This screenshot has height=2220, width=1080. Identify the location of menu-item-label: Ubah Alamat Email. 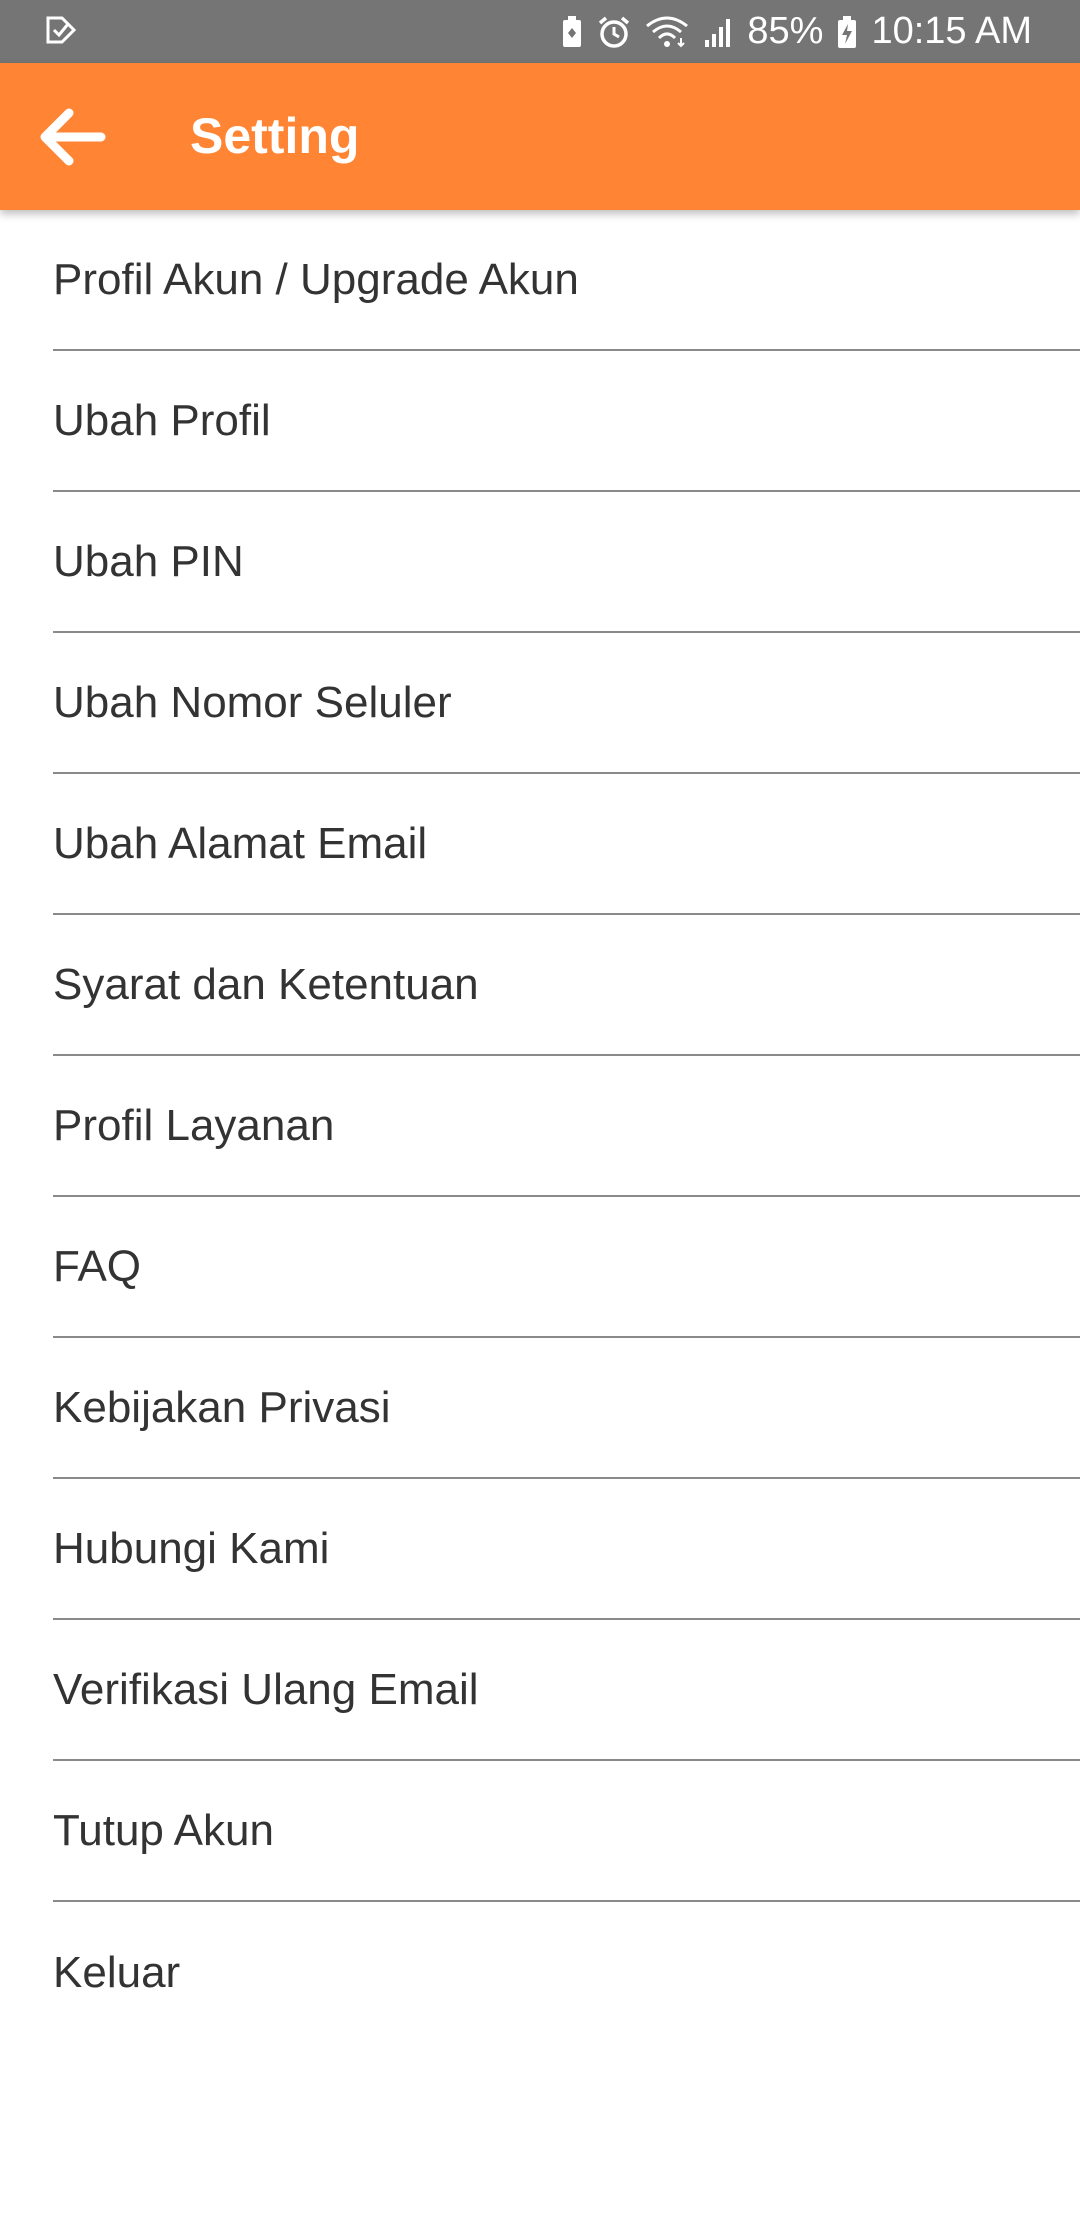
(240, 843).